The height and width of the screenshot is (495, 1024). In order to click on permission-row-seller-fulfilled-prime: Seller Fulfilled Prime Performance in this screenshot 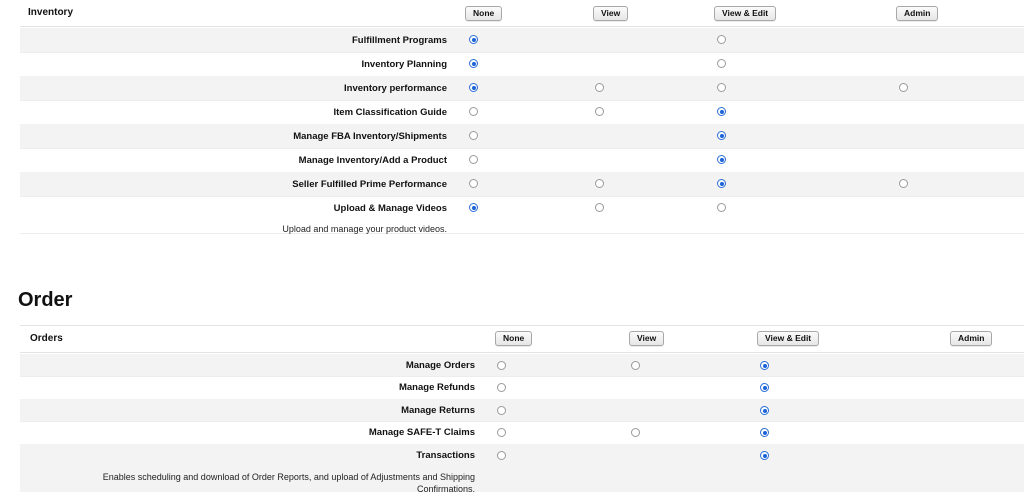, I will do `click(522, 184)`.